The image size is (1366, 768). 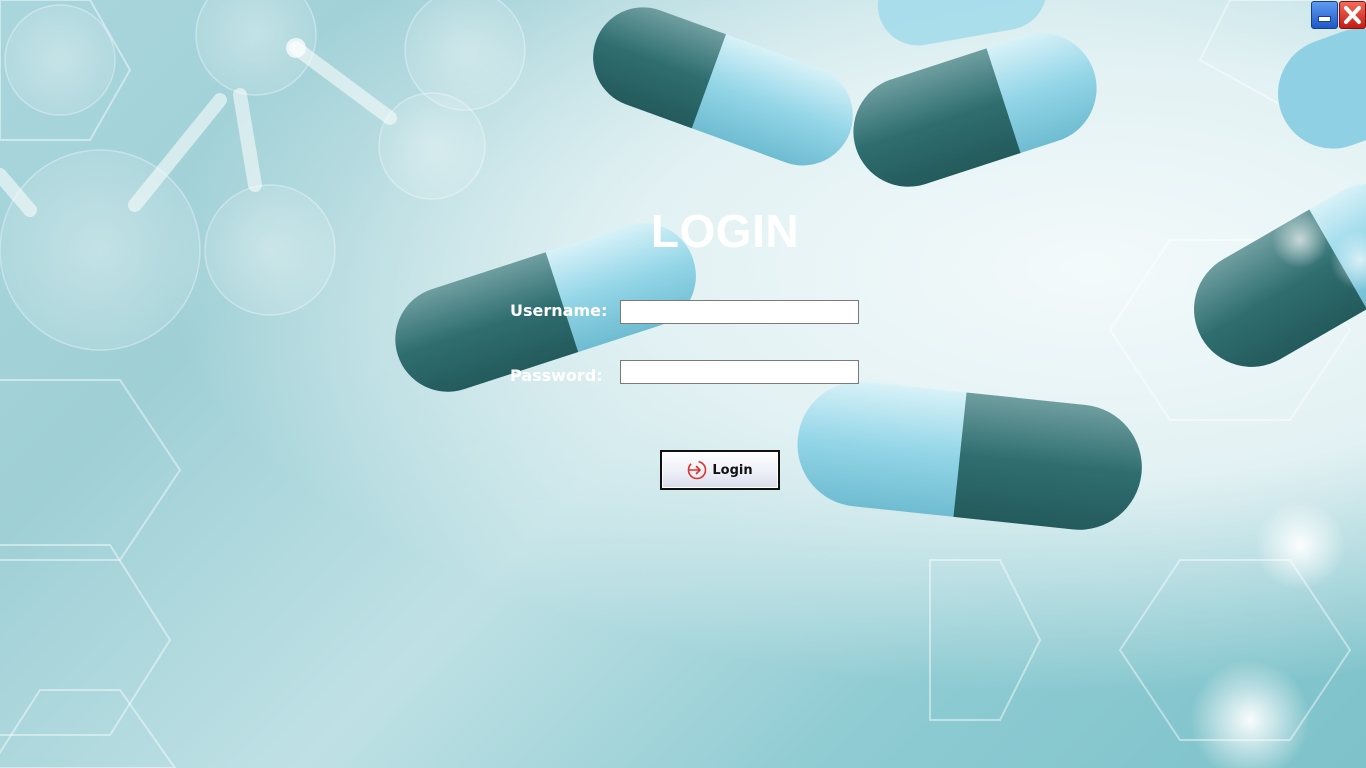 I want to click on username-label: Username:, so click(x=559, y=310).